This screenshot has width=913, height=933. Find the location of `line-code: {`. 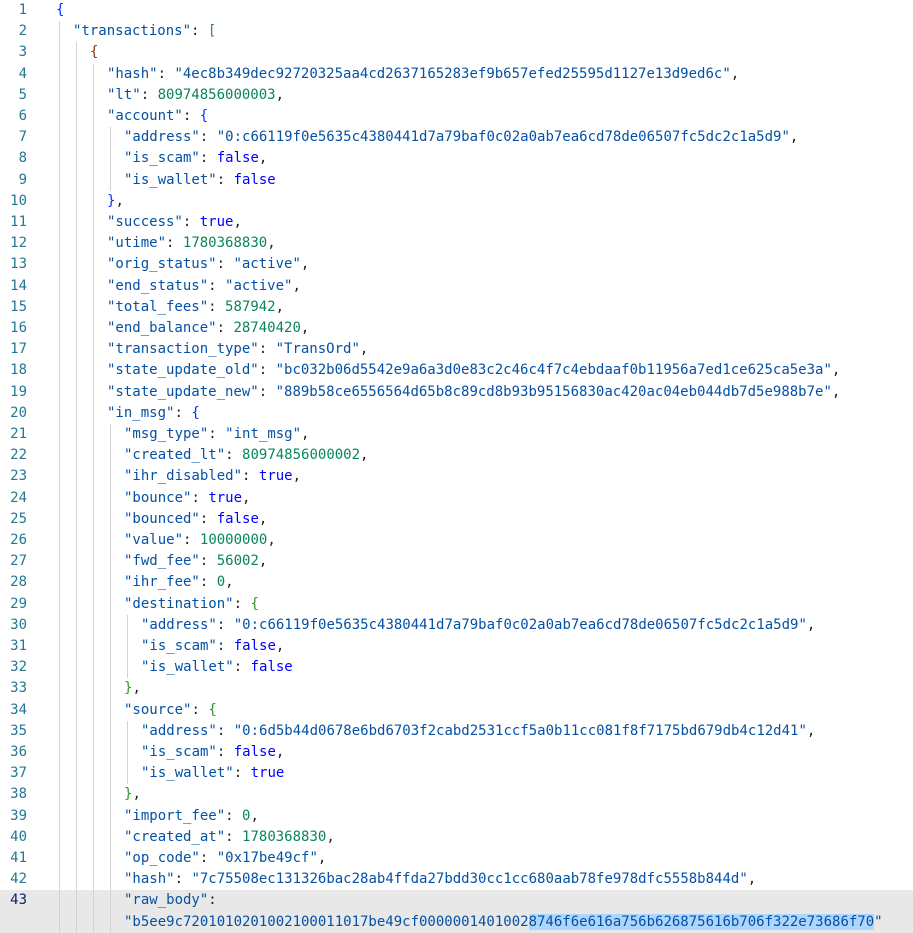

line-code: { is located at coordinates (60, 10).